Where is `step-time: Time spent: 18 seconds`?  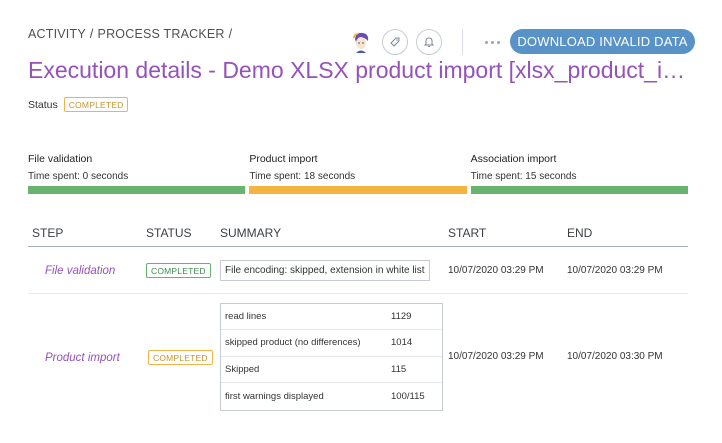 step-time: Time spent: 18 seconds is located at coordinates (302, 176).